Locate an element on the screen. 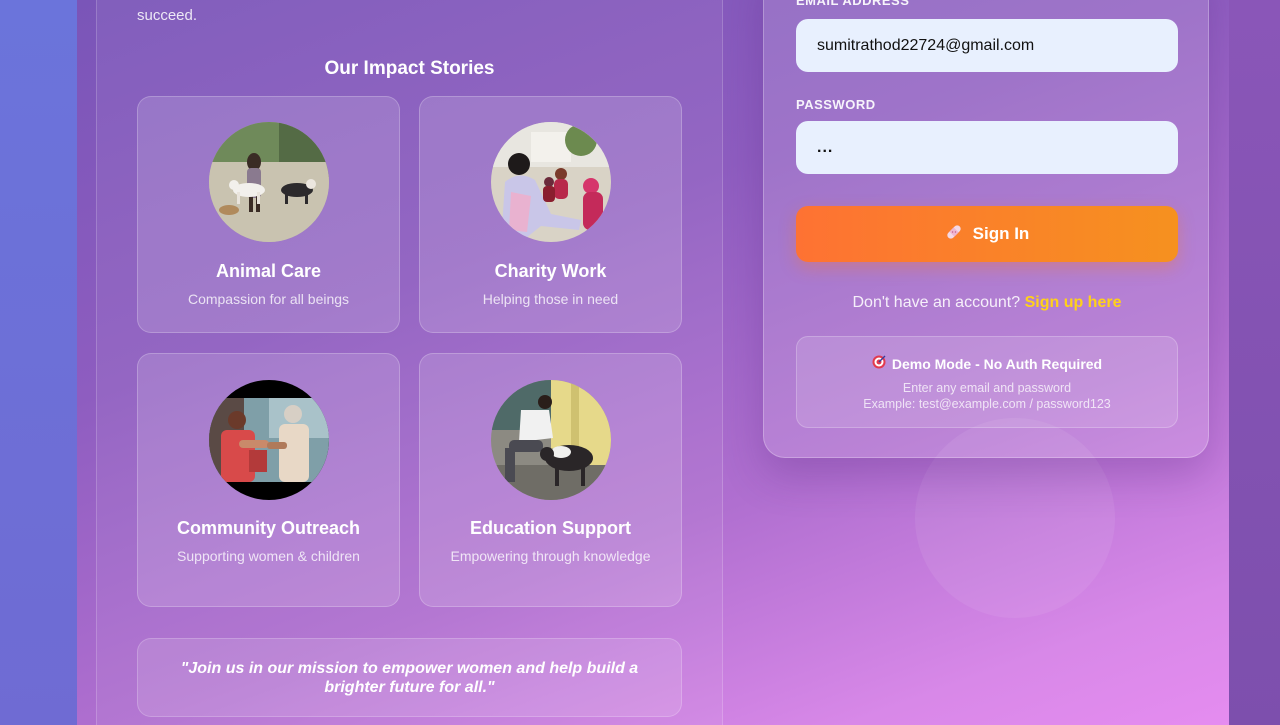 The height and width of the screenshot is (725, 1280). story-card-title: Education Support is located at coordinates (550, 528).